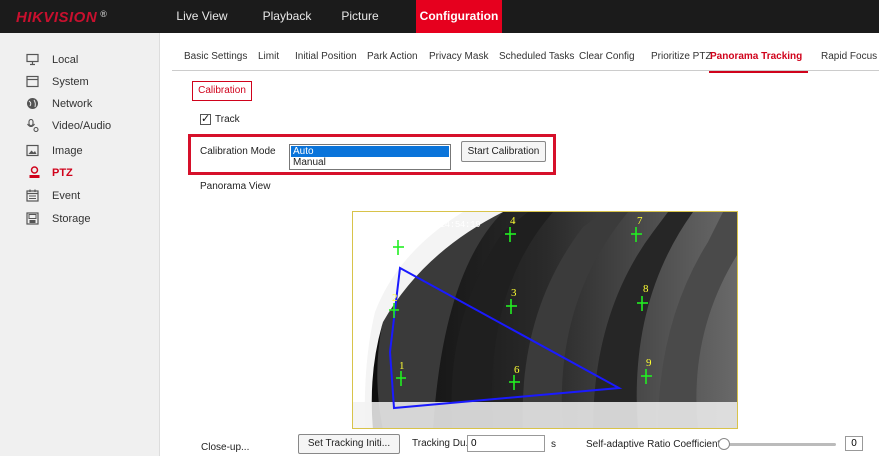 Image resolution: width=879 pixels, height=456 pixels. Describe the element at coordinates (215, 56) in the screenshot. I see `tab-basic-settings: Basic Settings` at that location.